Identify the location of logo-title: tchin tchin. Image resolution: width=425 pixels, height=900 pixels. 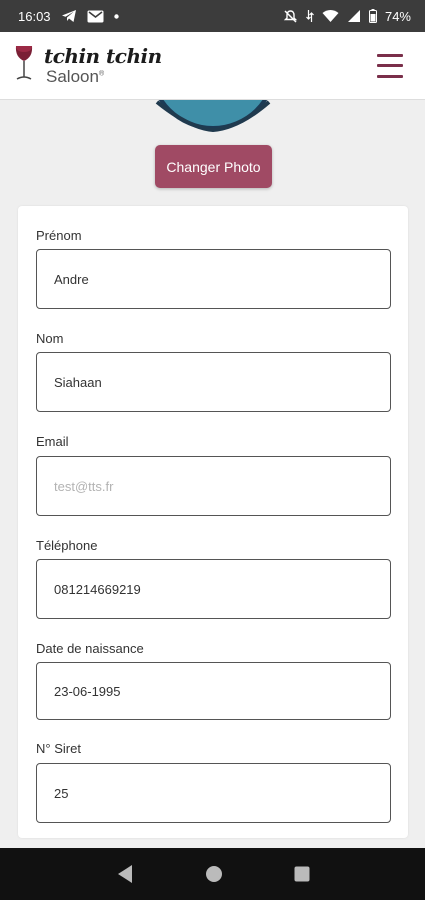
(103, 56).